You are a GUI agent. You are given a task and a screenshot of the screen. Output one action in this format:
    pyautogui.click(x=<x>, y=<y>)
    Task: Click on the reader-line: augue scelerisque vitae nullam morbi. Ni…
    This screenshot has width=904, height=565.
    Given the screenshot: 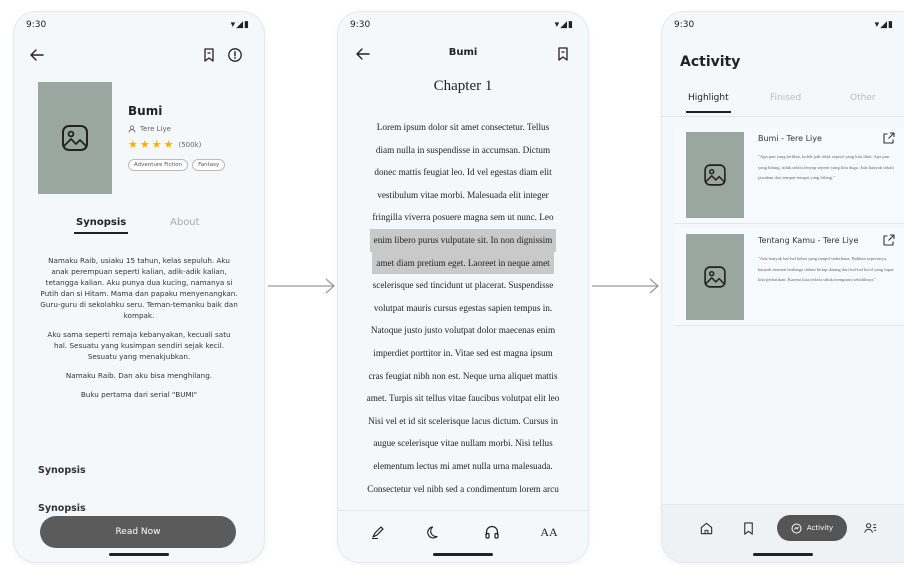 What is the action you would take?
    pyautogui.click(x=463, y=443)
    